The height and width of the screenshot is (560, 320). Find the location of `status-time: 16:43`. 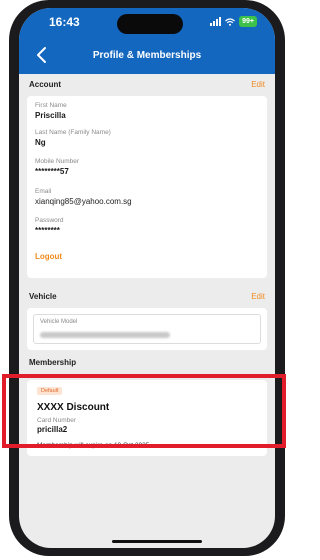

status-time: 16:43 is located at coordinates (64, 22).